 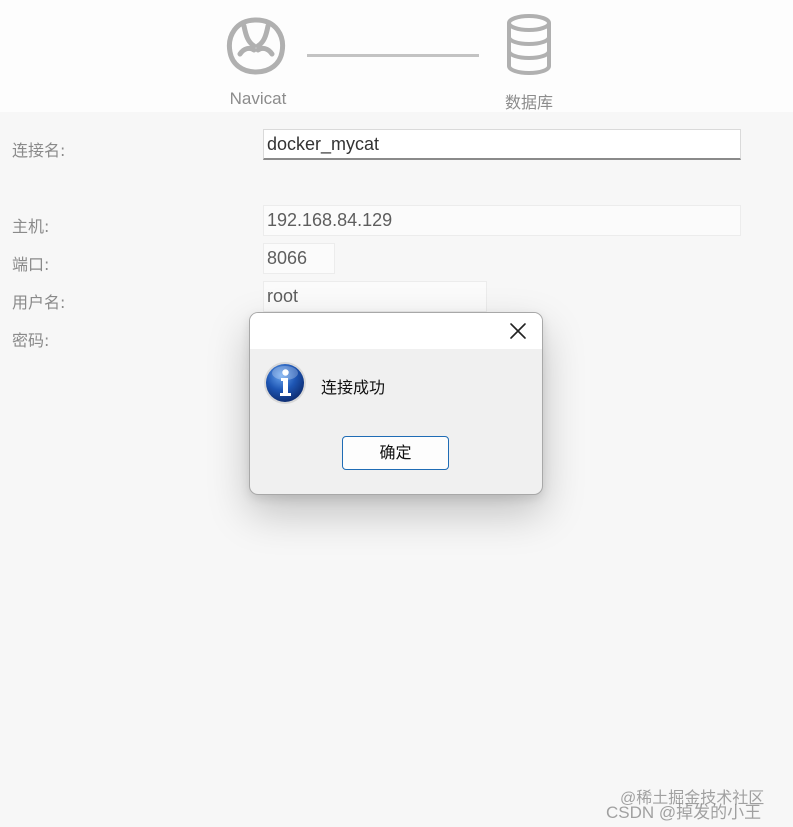 What do you see at coordinates (502, 144) in the screenshot?
I see `connection-name-input: docker_mycat` at bounding box center [502, 144].